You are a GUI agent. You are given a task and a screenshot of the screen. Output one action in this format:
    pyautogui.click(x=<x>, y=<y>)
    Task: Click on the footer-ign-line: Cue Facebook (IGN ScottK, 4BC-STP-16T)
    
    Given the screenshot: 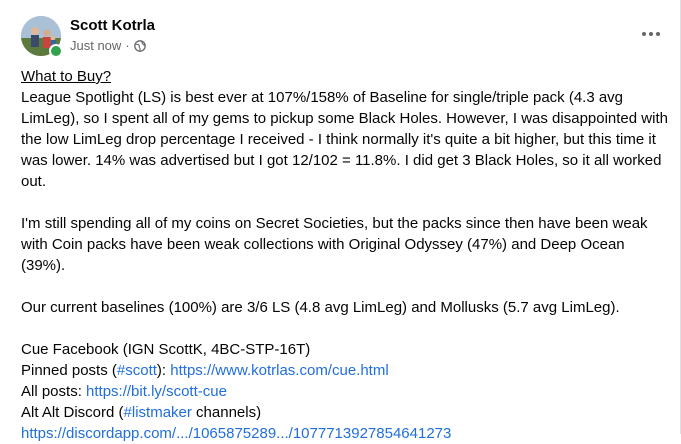 What is the action you would take?
    pyautogui.click(x=166, y=349)
    